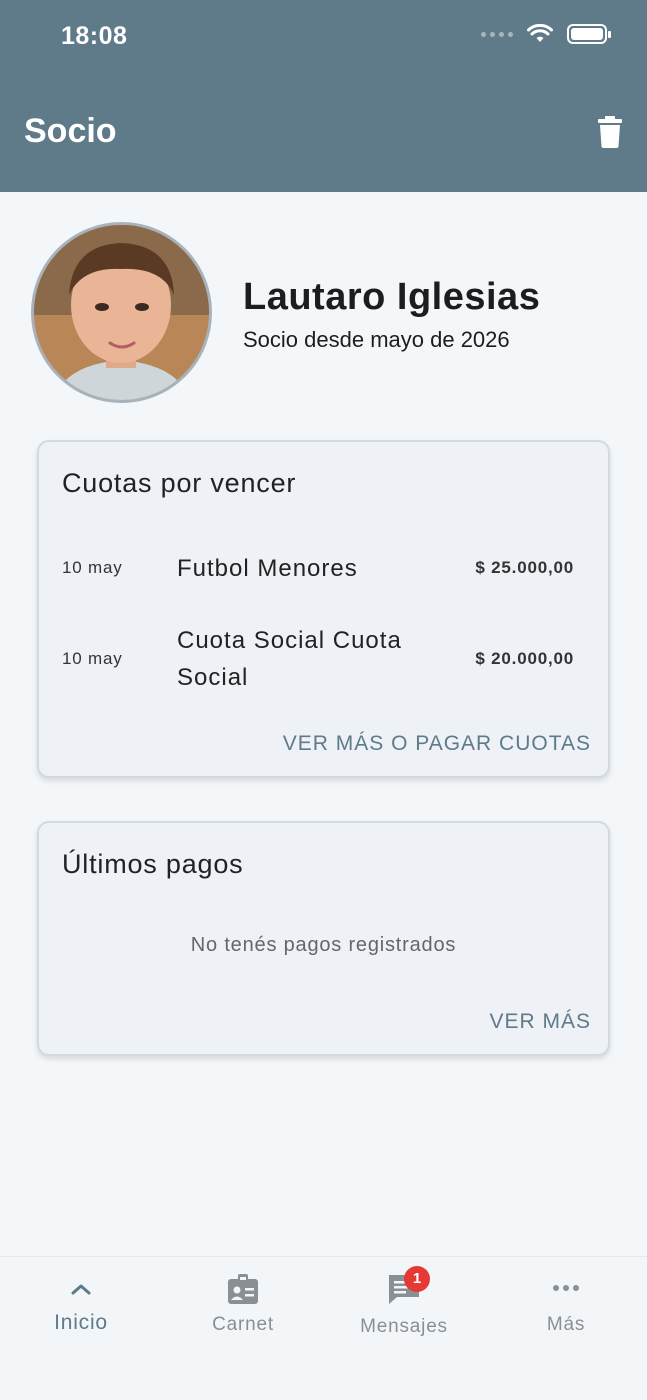  What do you see at coordinates (589, 34) in the screenshot?
I see `battery-icon` at bounding box center [589, 34].